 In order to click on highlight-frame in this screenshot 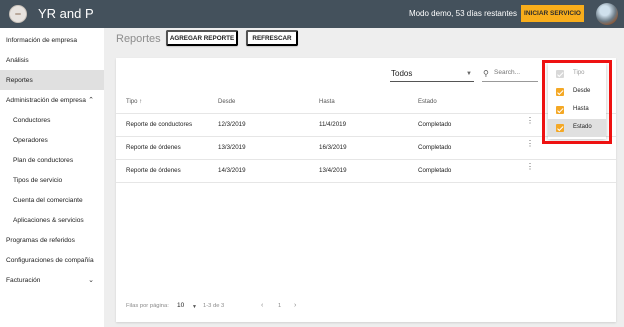, I will do `click(577, 102)`.